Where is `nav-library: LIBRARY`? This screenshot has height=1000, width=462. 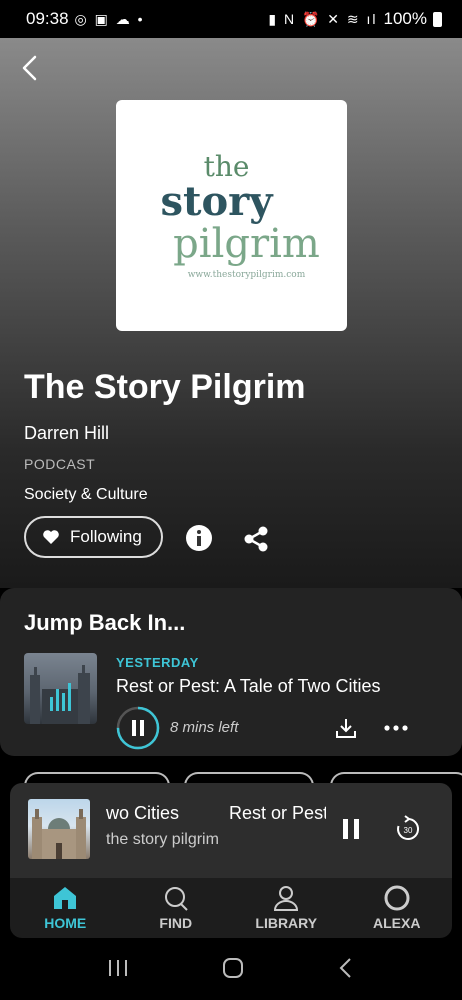
nav-library: LIBRARY is located at coordinates (286, 908).